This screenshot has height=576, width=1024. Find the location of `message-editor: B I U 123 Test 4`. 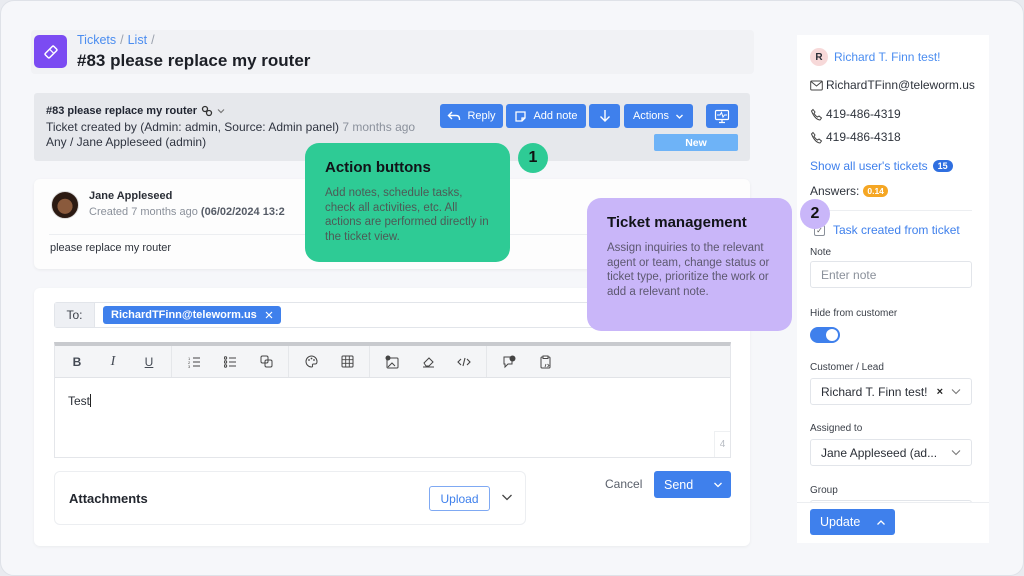

message-editor: B I U 123 Test 4 is located at coordinates (392, 400).